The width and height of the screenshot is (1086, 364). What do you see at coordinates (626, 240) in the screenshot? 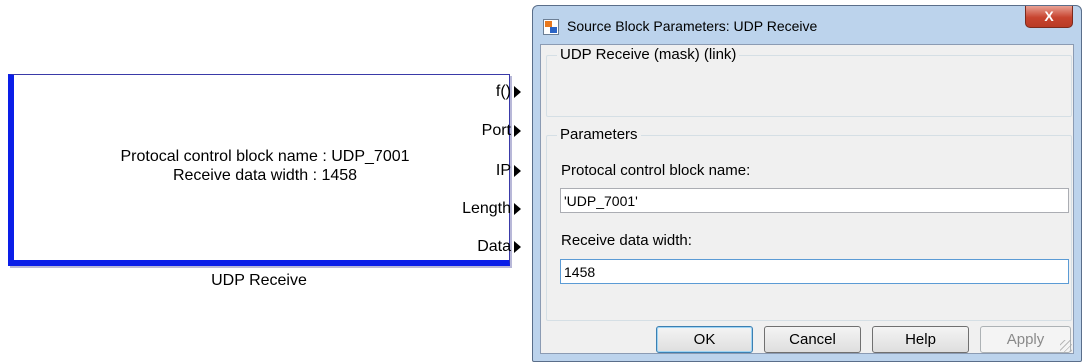
I see `data-width-label: Receive data width:` at bounding box center [626, 240].